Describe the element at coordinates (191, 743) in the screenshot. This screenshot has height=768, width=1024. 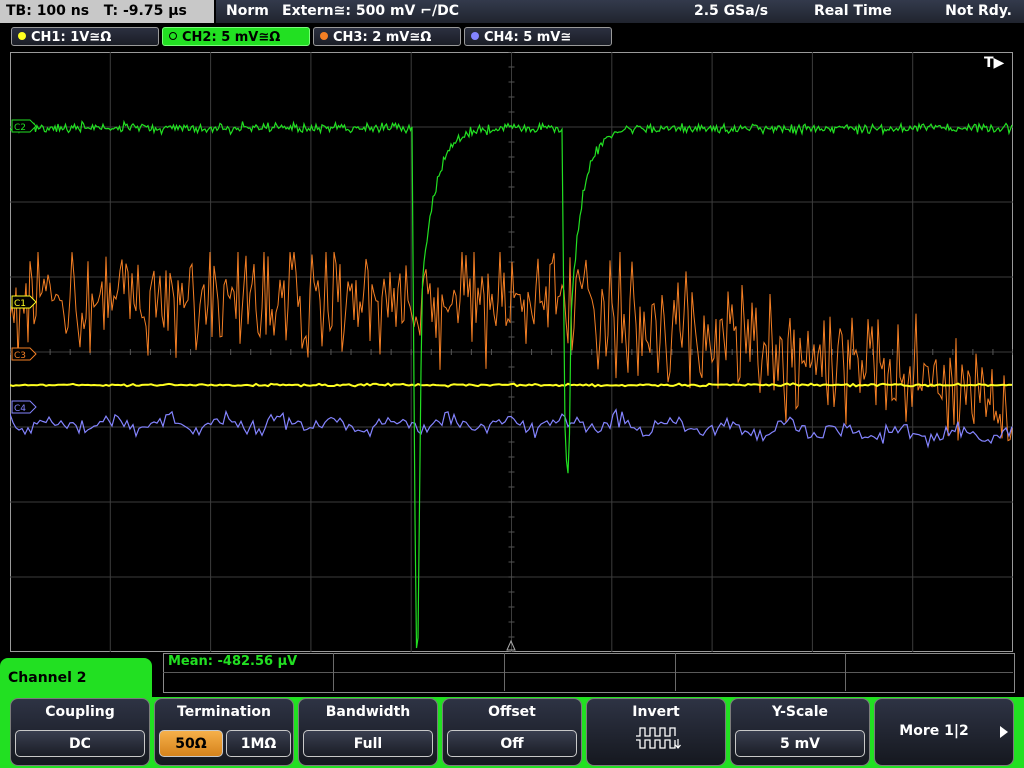
I see `termination-50ohm-button: 50Ω` at that location.